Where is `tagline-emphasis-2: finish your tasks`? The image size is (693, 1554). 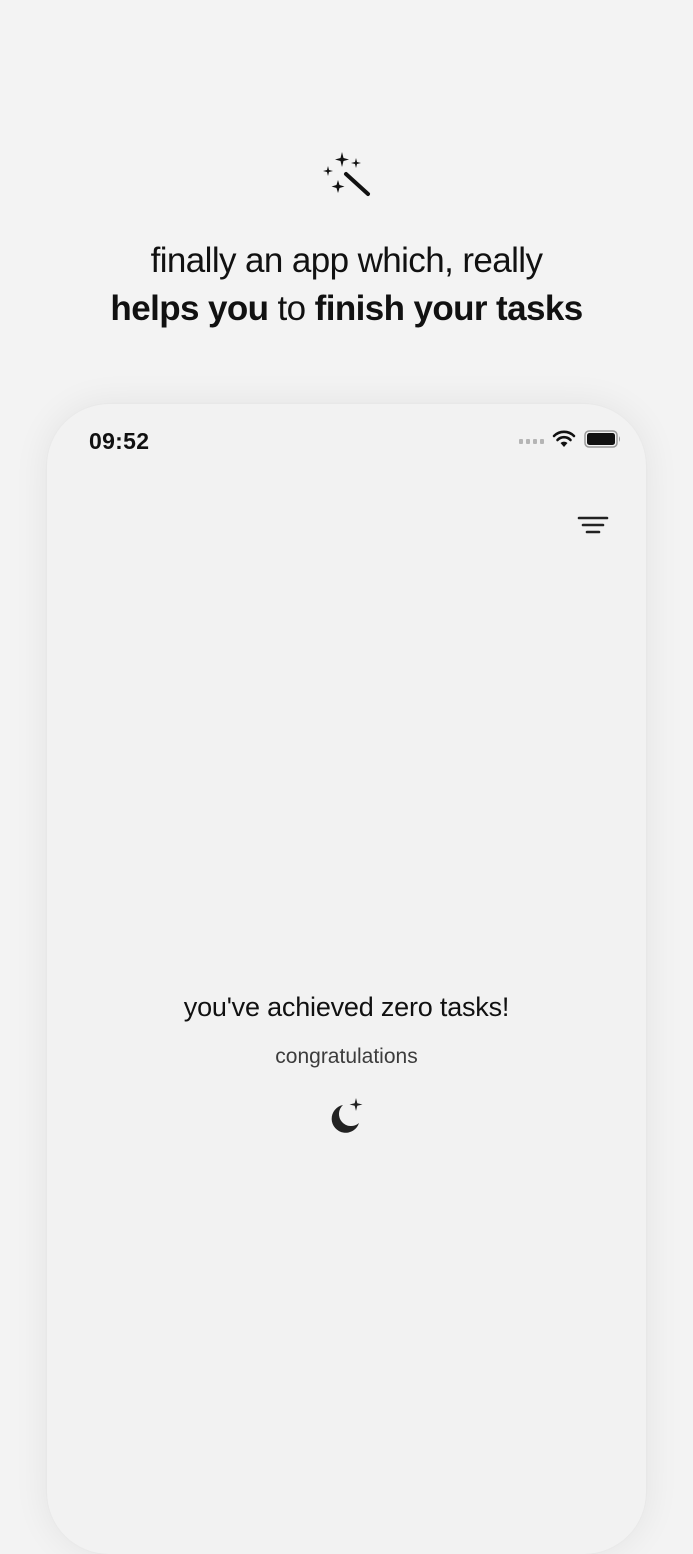 tagline-emphasis-2: finish your tasks is located at coordinates (449, 308).